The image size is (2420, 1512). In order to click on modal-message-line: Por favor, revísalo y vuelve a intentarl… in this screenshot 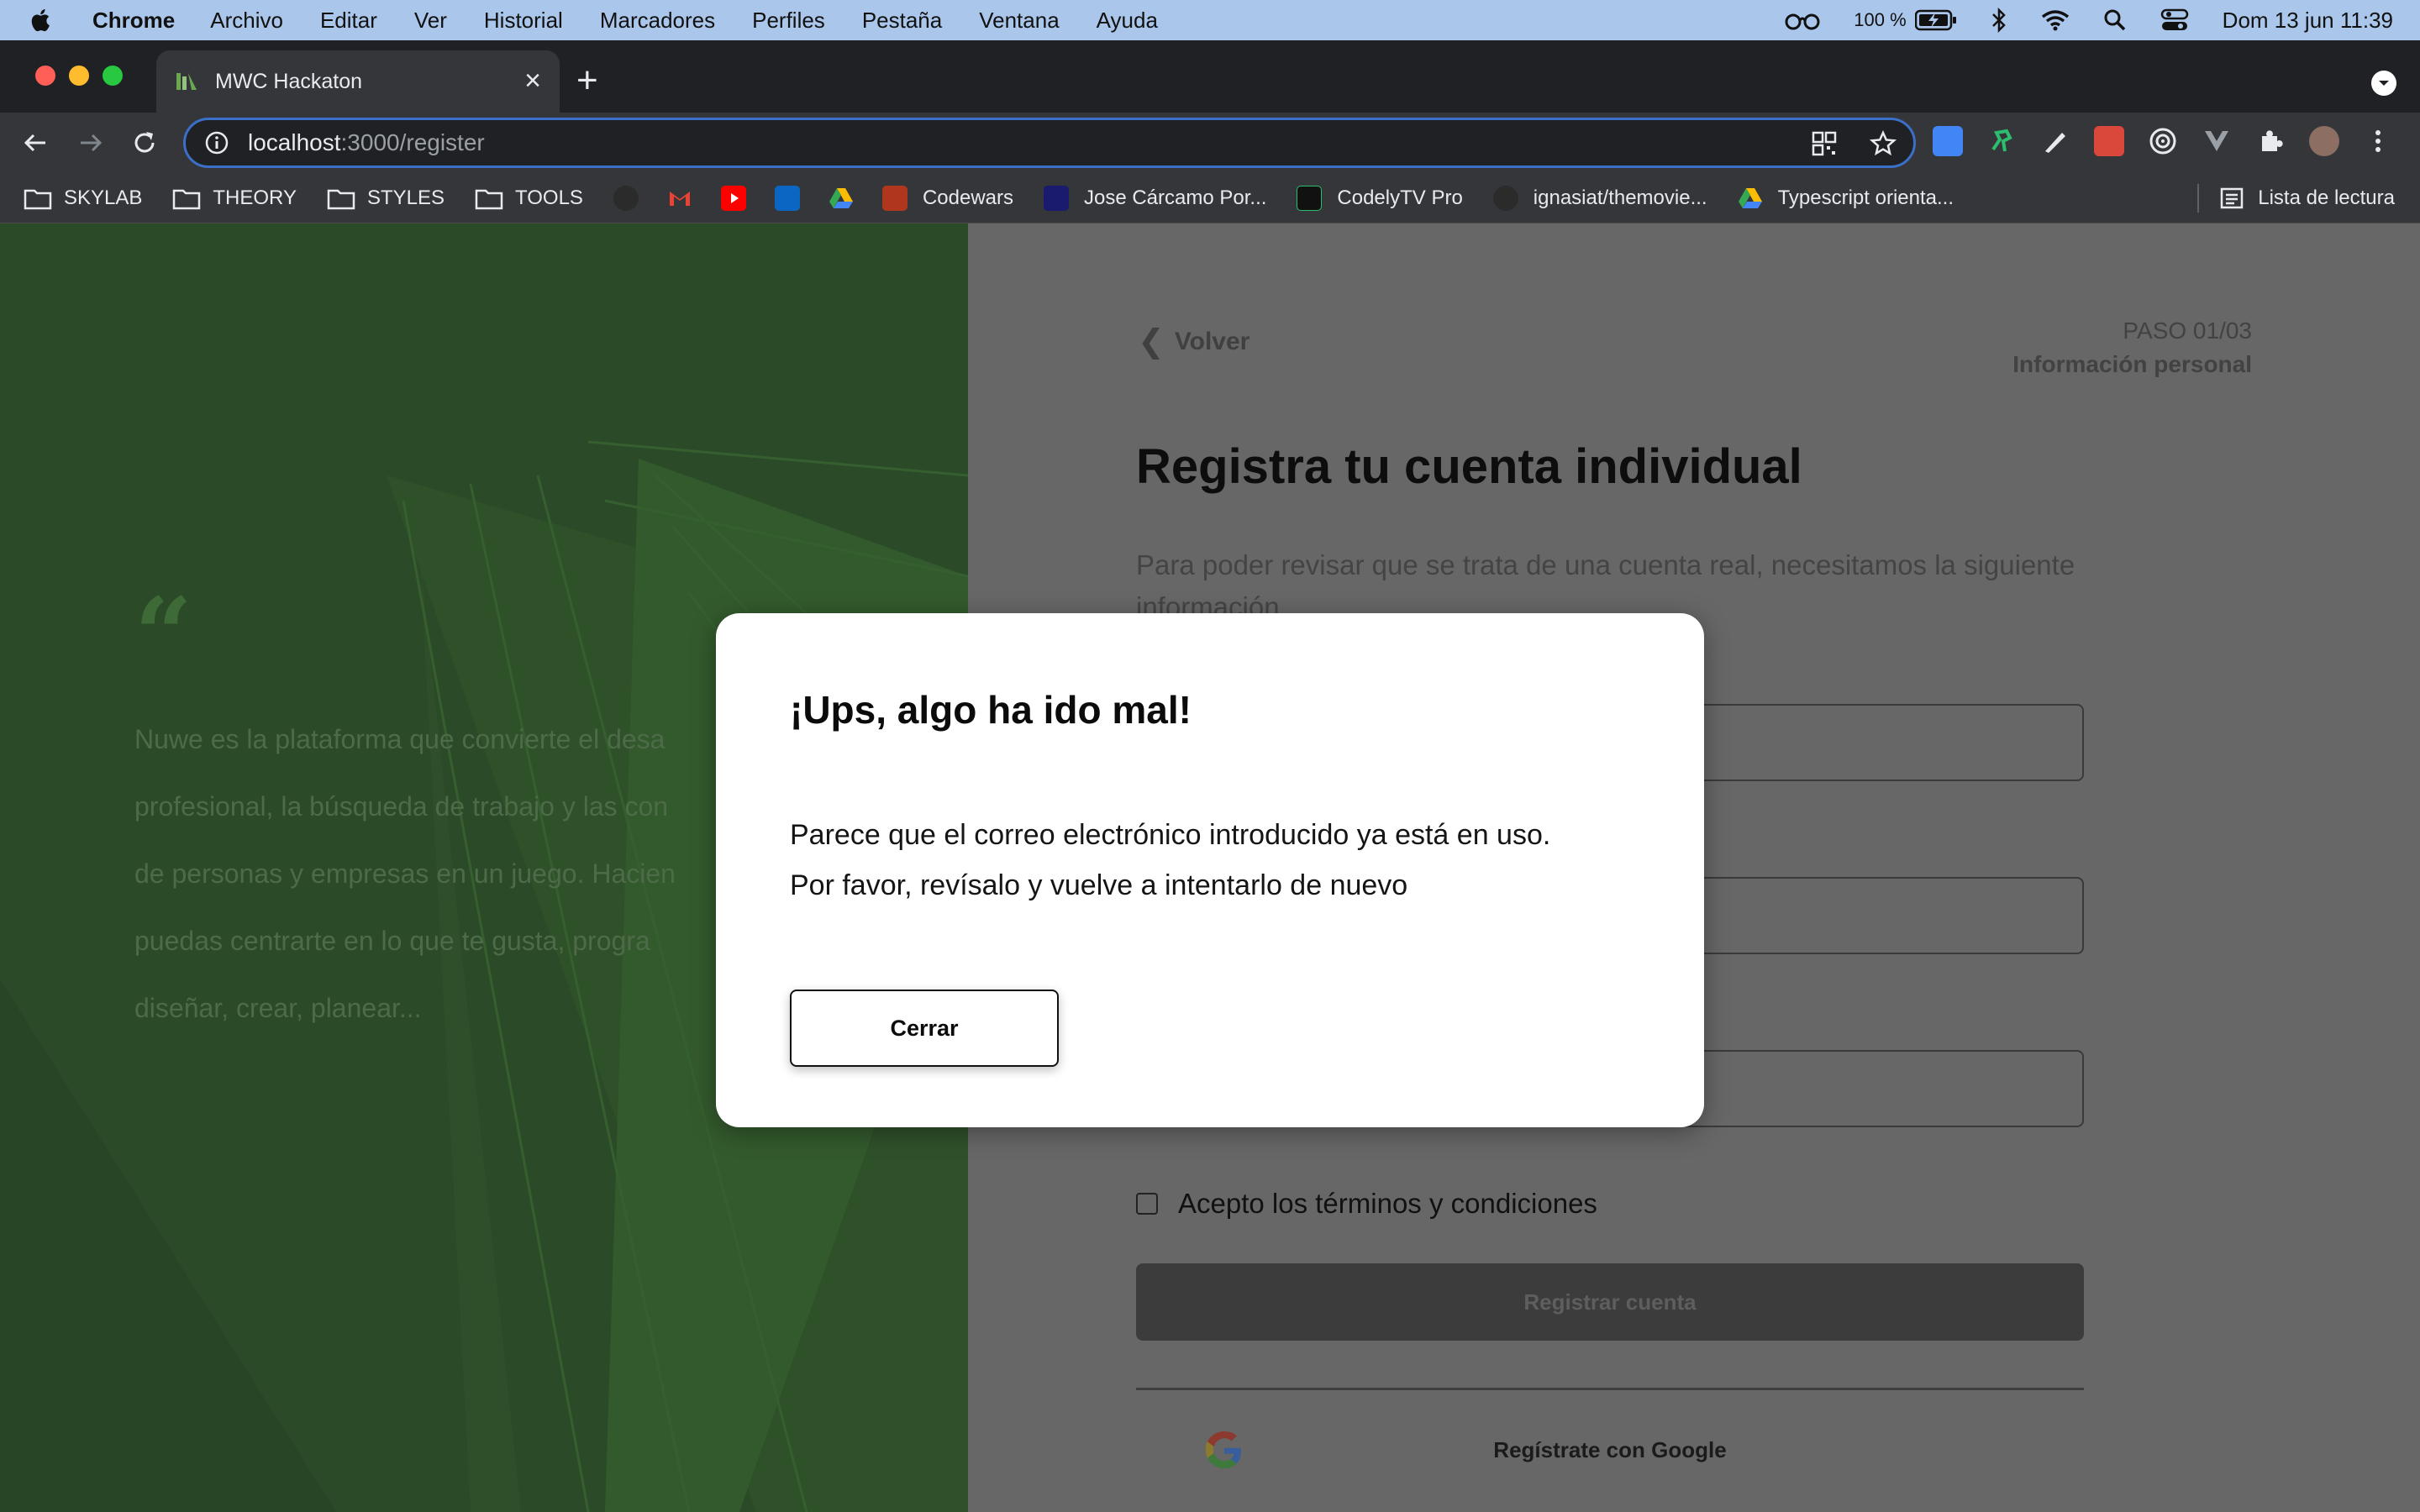, I will do `click(1099, 885)`.